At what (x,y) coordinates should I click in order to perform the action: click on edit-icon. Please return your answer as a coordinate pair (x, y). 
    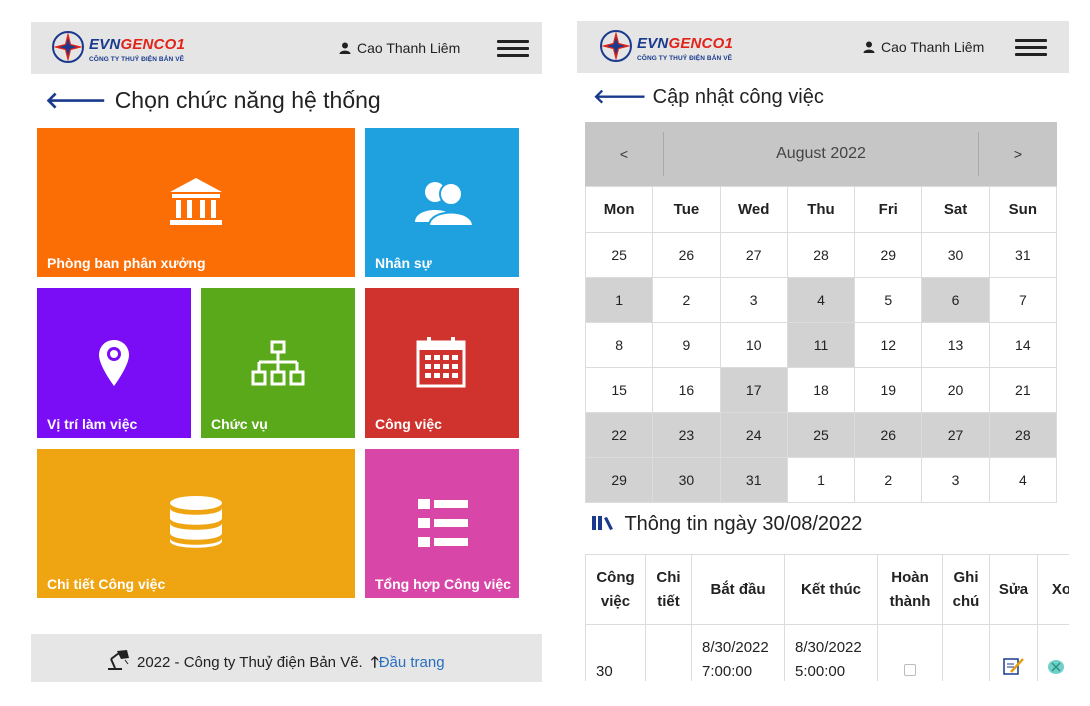
    Looking at the image, I should click on (1013, 666).